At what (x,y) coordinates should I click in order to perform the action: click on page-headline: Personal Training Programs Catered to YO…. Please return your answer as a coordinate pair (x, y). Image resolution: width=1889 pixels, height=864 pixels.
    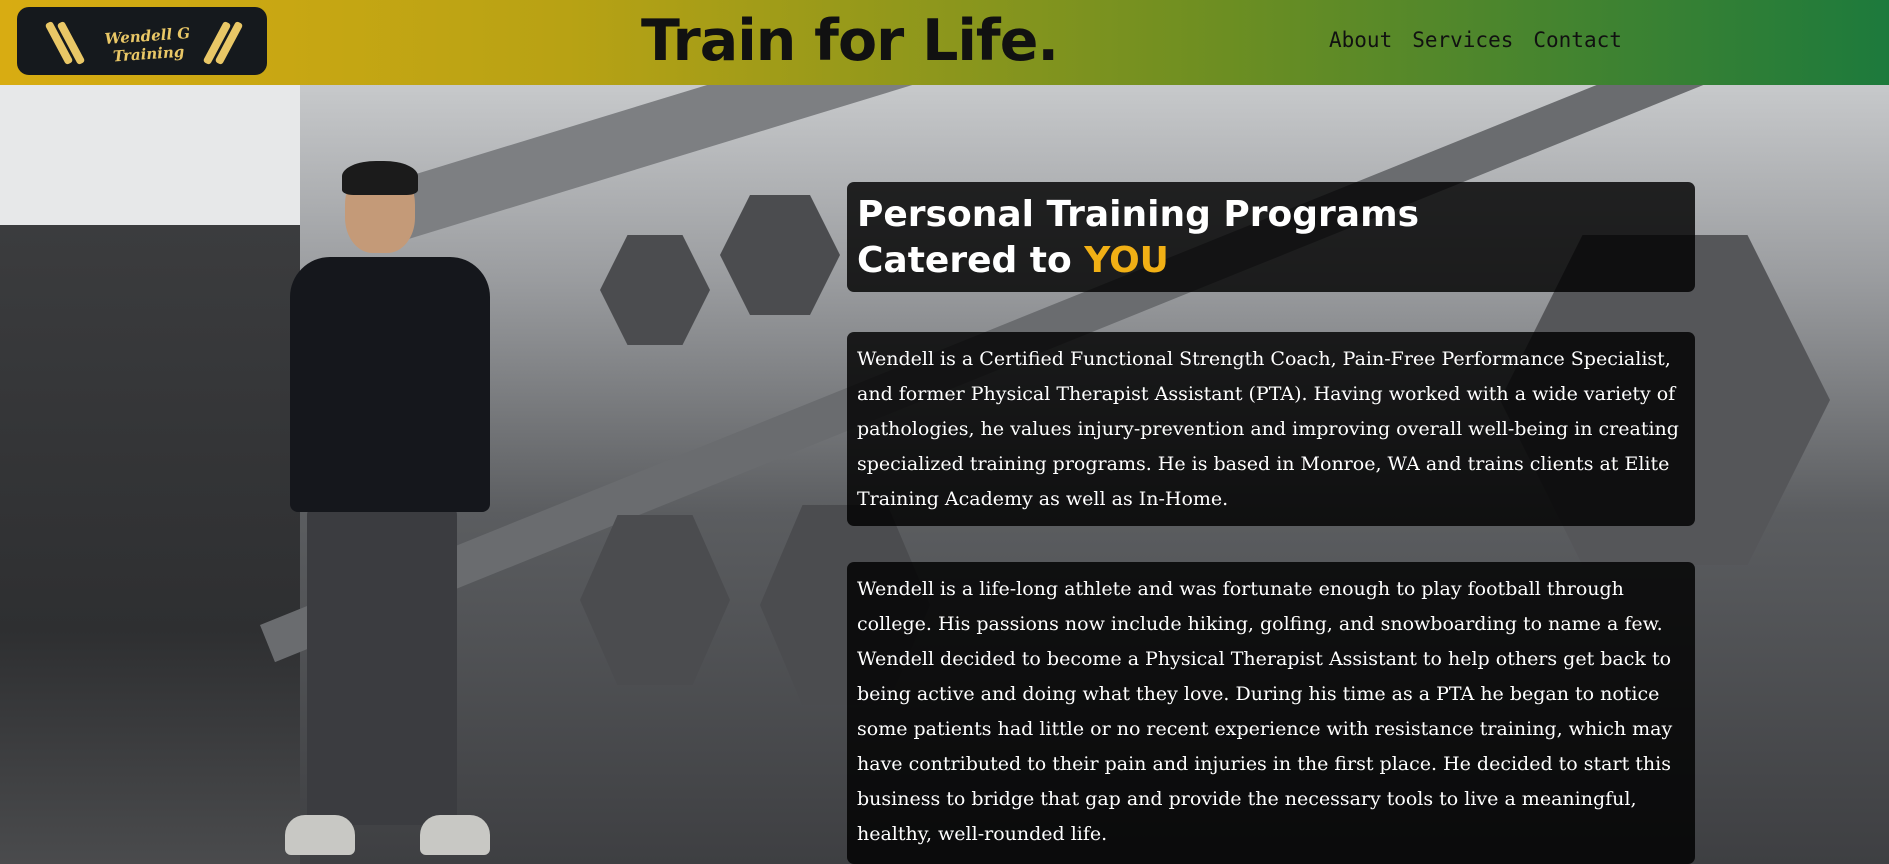
    Looking at the image, I should click on (1217, 238).